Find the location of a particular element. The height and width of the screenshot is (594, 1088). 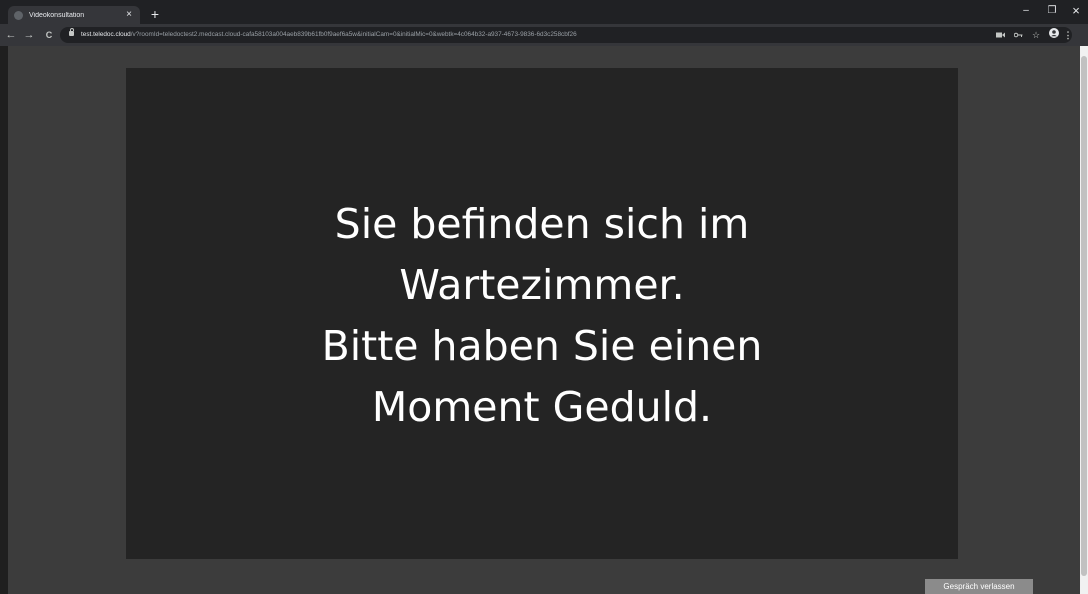

reload-button: C is located at coordinates (49, 35).